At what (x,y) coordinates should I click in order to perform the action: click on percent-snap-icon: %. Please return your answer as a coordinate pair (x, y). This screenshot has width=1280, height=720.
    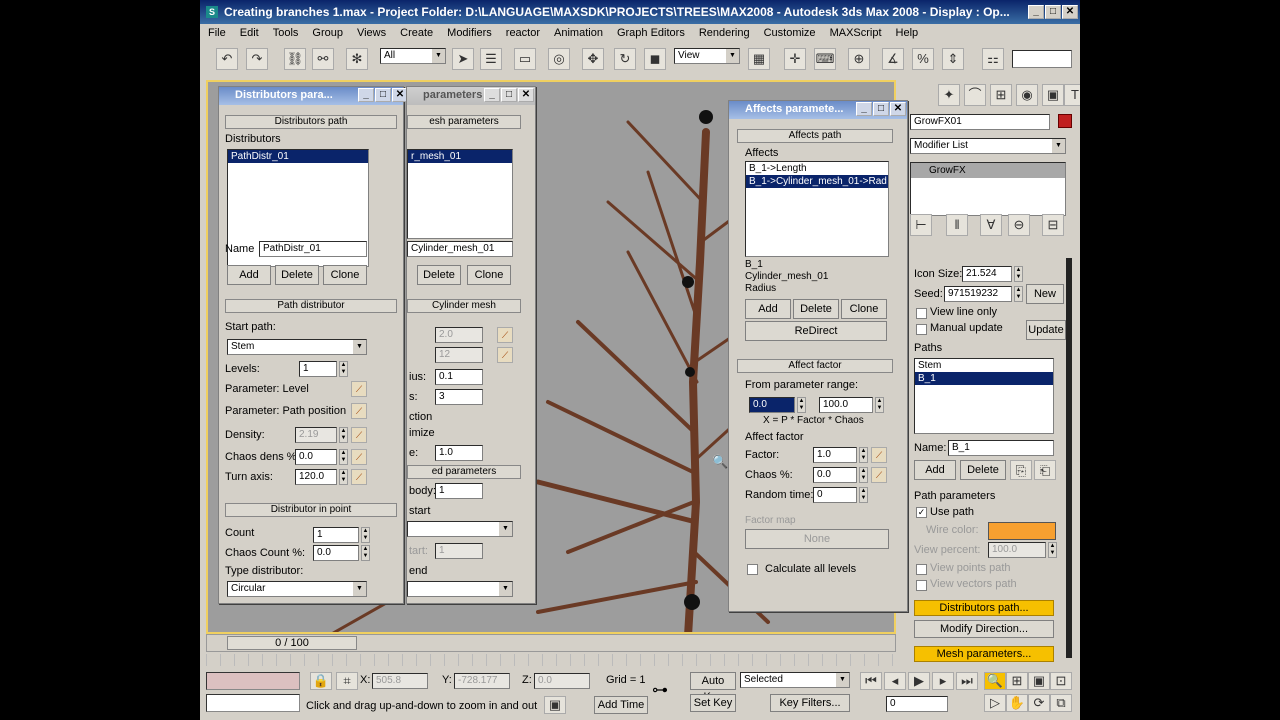
    Looking at the image, I should click on (923, 59).